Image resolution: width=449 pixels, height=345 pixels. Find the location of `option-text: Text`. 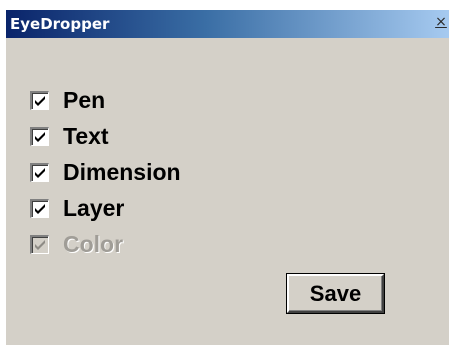

option-text: Text is located at coordinates (105, 136).